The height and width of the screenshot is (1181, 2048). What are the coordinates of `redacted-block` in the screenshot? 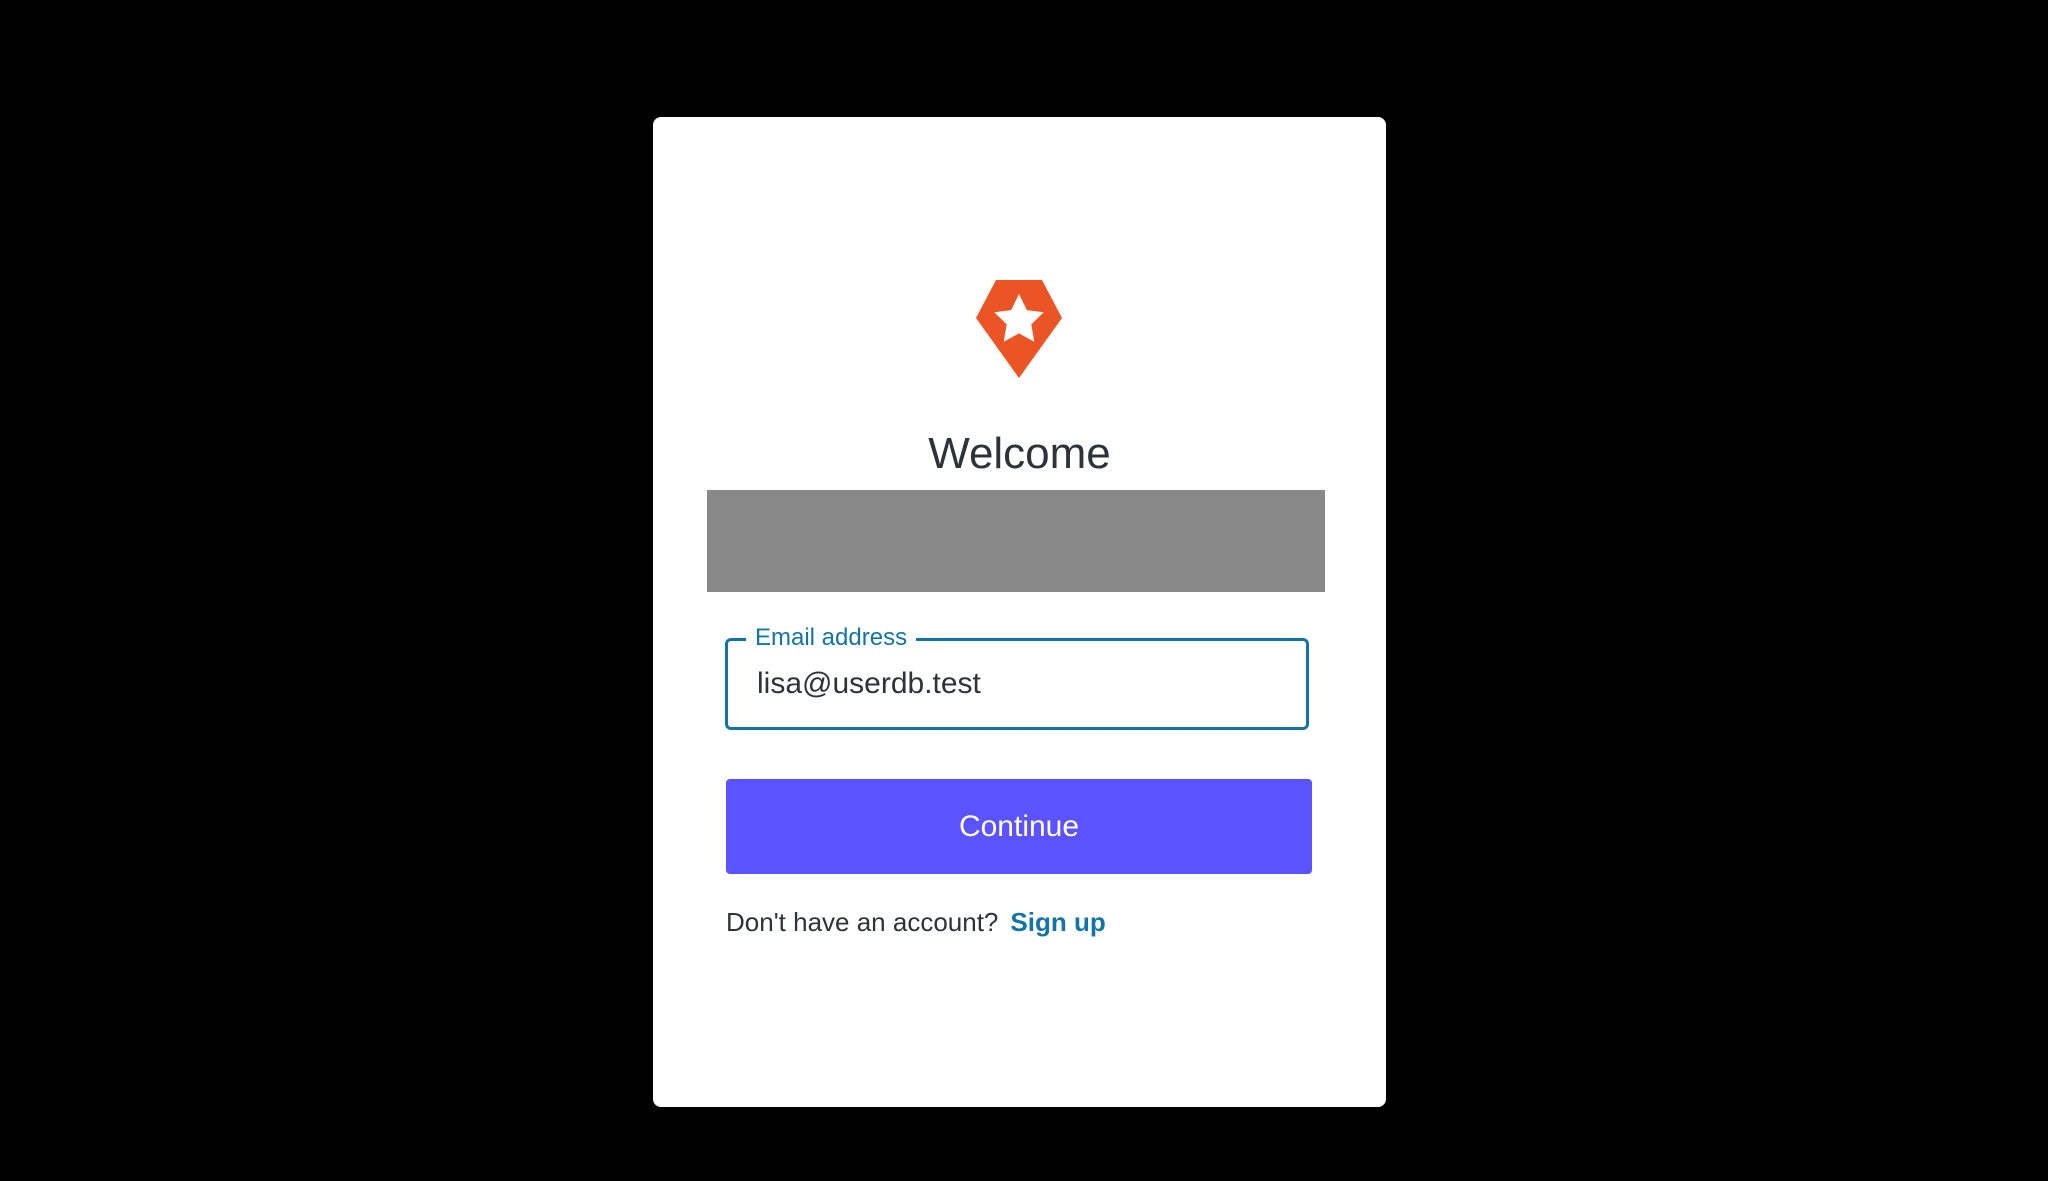 It's located at (1016, 541).